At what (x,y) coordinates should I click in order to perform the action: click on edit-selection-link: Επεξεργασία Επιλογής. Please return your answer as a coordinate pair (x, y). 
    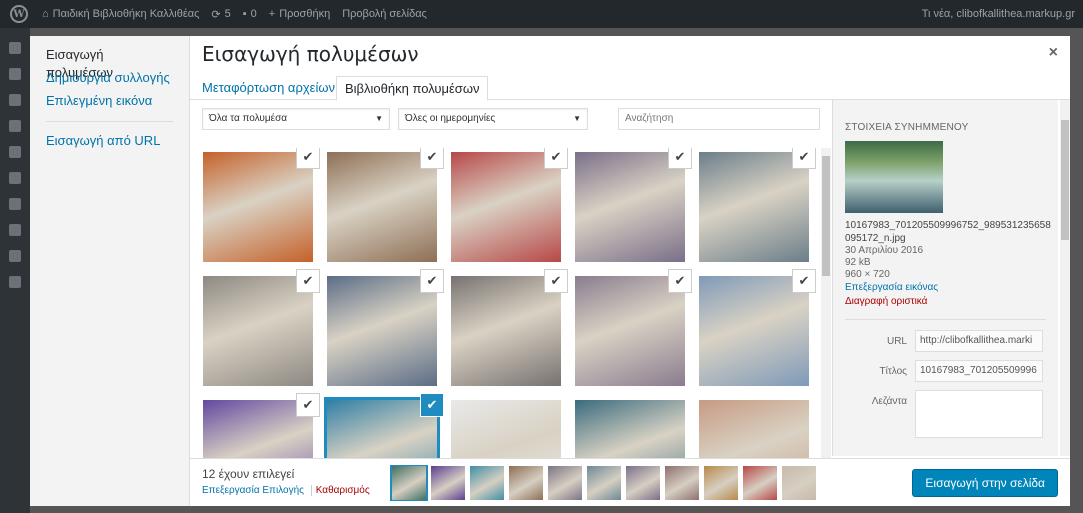
    Looking at the image, I should click on (253, 490).